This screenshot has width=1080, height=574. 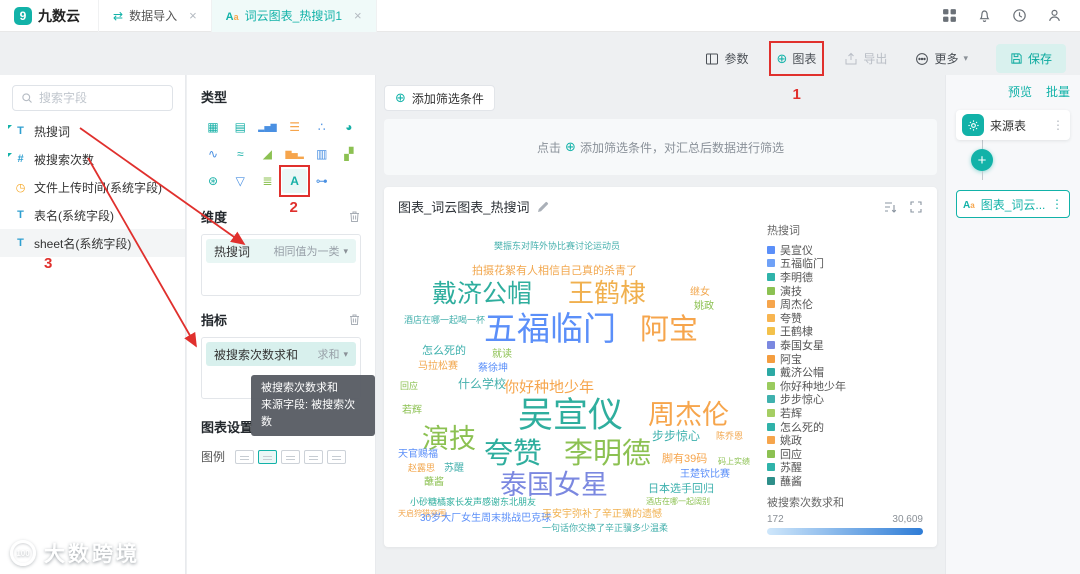 What do you see at coordinates (337, 456) in the screenshot?
I see `legend-position-left-option` at bounding box center [337, 456].